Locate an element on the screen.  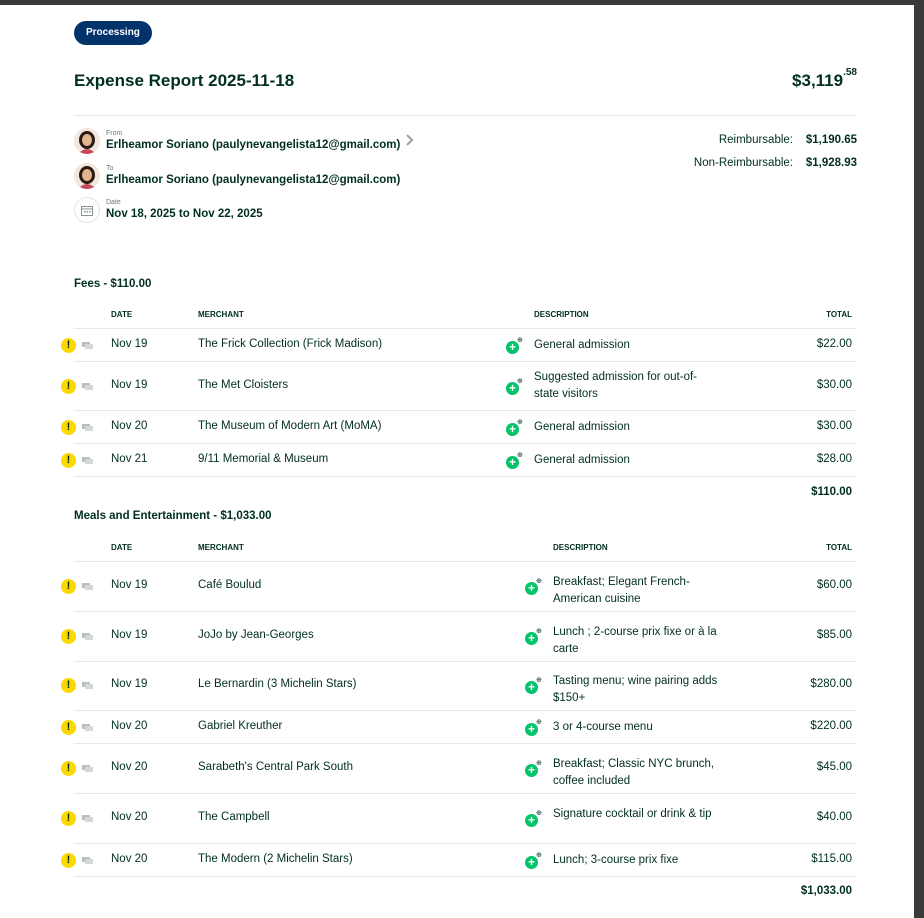
row-description: Lunch ; 2-course prix fixe or à la carte is located at coordinates (635, 640).